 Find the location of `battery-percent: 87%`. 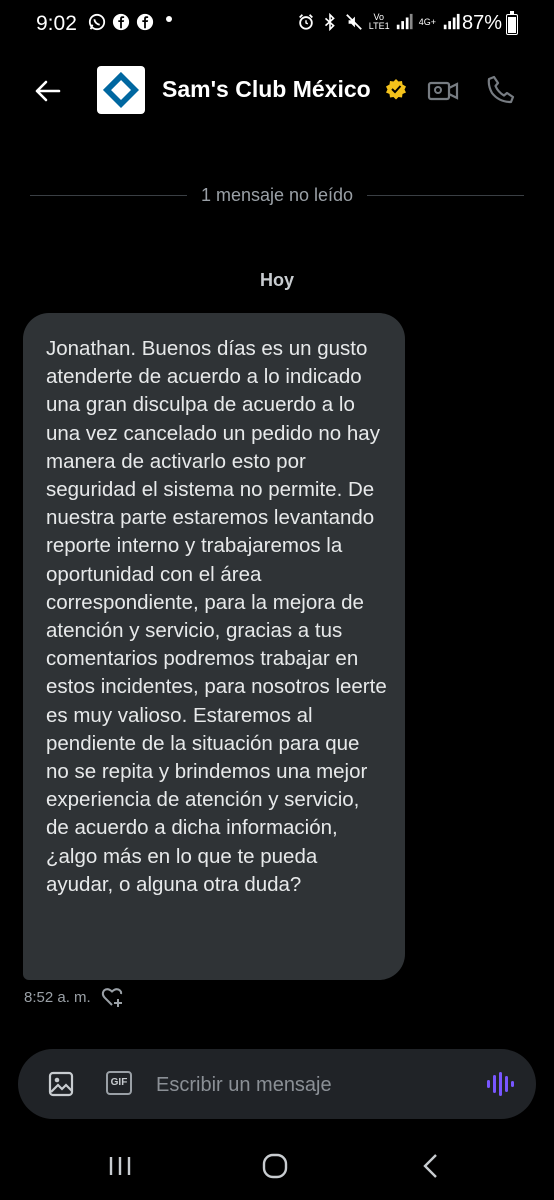

battery-percent: 87% is located at coordinates (481, 23).